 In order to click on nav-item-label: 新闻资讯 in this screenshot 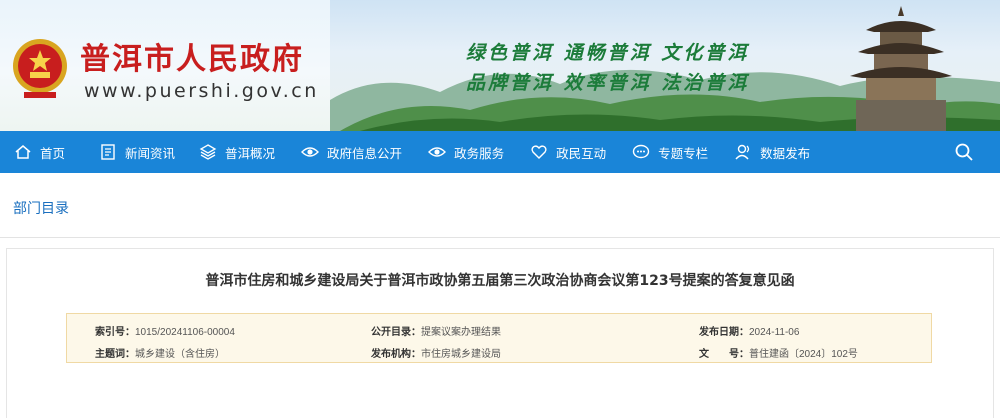, I will do `click(150, 153)`.